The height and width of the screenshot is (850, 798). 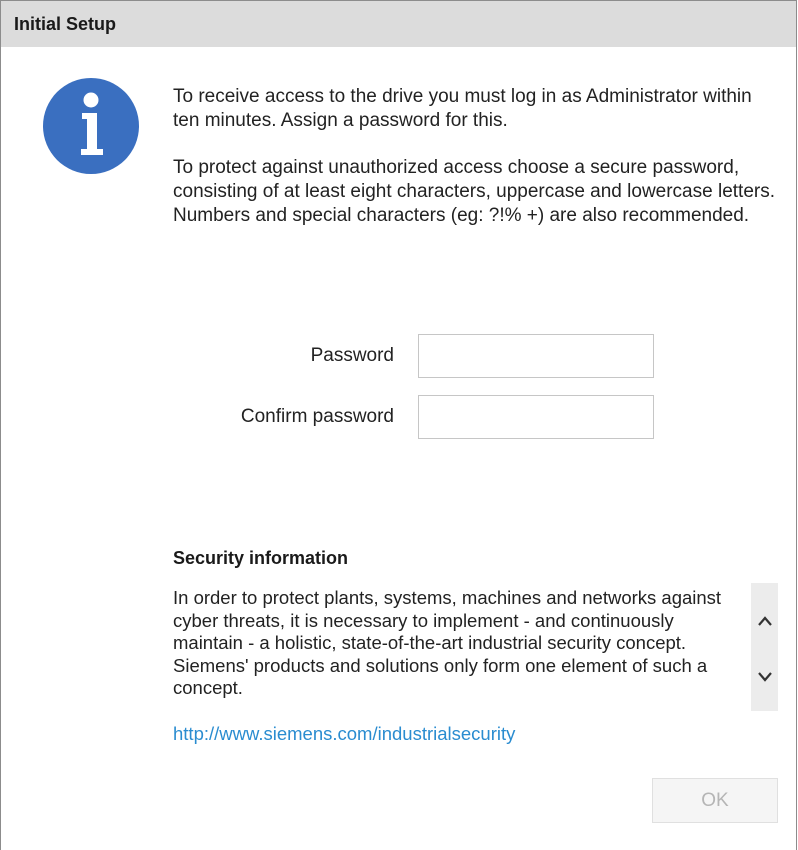 What do you see at coordinates (536, 417) in the screenshot?
I see `confirm-password-input` at bounding box center [536, 417].